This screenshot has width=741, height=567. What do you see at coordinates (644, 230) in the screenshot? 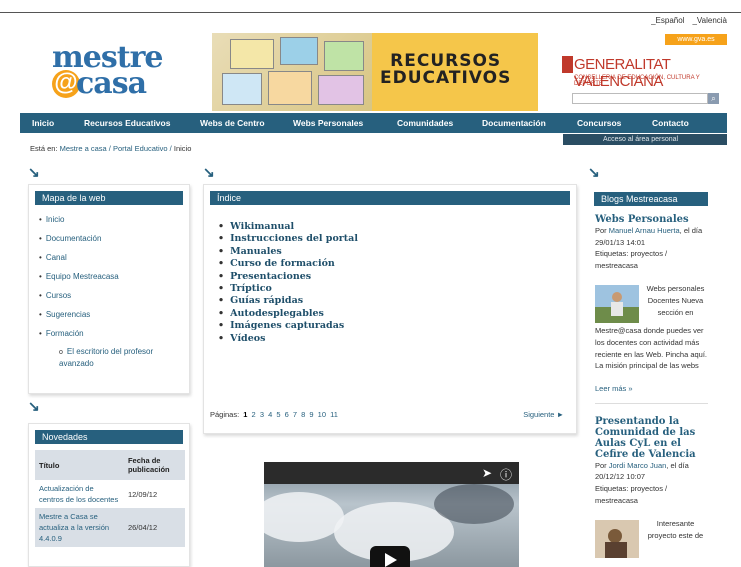
I see `author-link: Manuel Arnau Huerta` at bounding box center [644, 230].